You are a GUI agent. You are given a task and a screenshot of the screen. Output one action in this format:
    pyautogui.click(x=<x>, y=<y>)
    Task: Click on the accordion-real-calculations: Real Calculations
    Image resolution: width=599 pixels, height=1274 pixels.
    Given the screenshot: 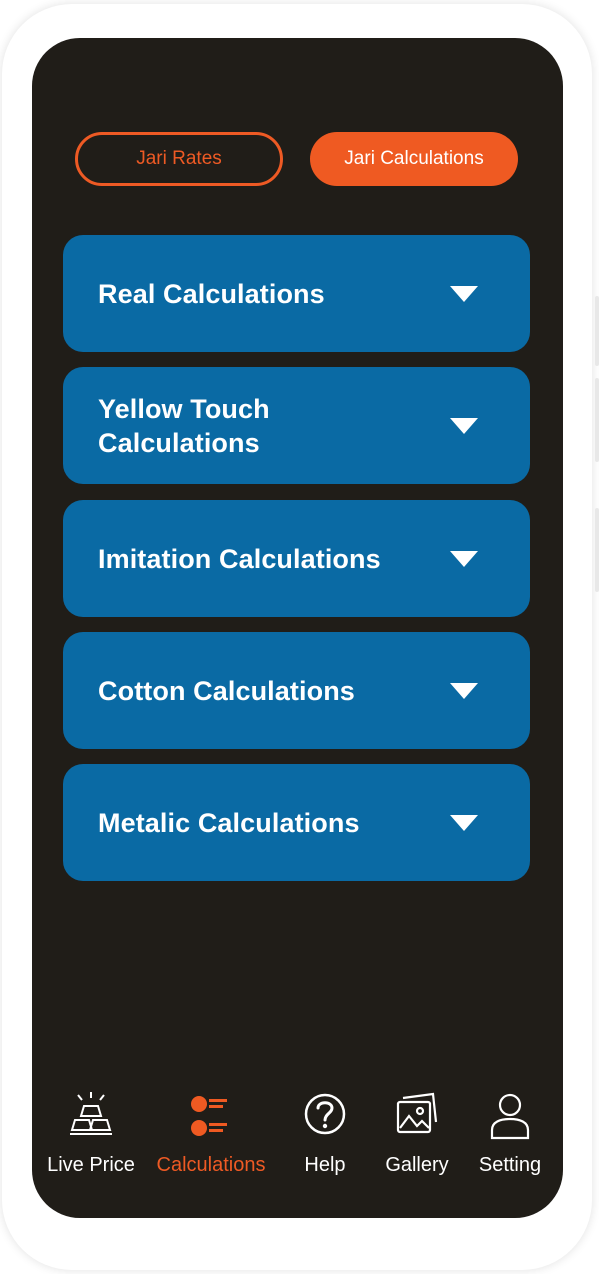 What is the action you would take?
    pyautogui.click(x=296, y=293)
    